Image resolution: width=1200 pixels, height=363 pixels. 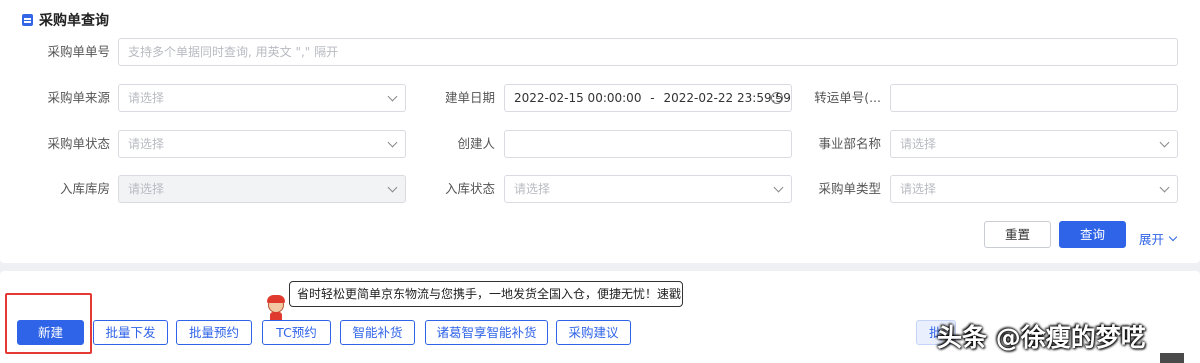 I want to click on po-status-label: 采购单状态, so click(x=78, y=143).